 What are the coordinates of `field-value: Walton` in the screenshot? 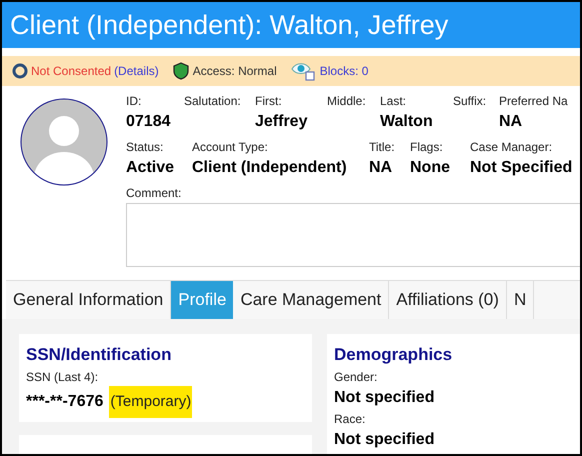 It's located at (406, 122).